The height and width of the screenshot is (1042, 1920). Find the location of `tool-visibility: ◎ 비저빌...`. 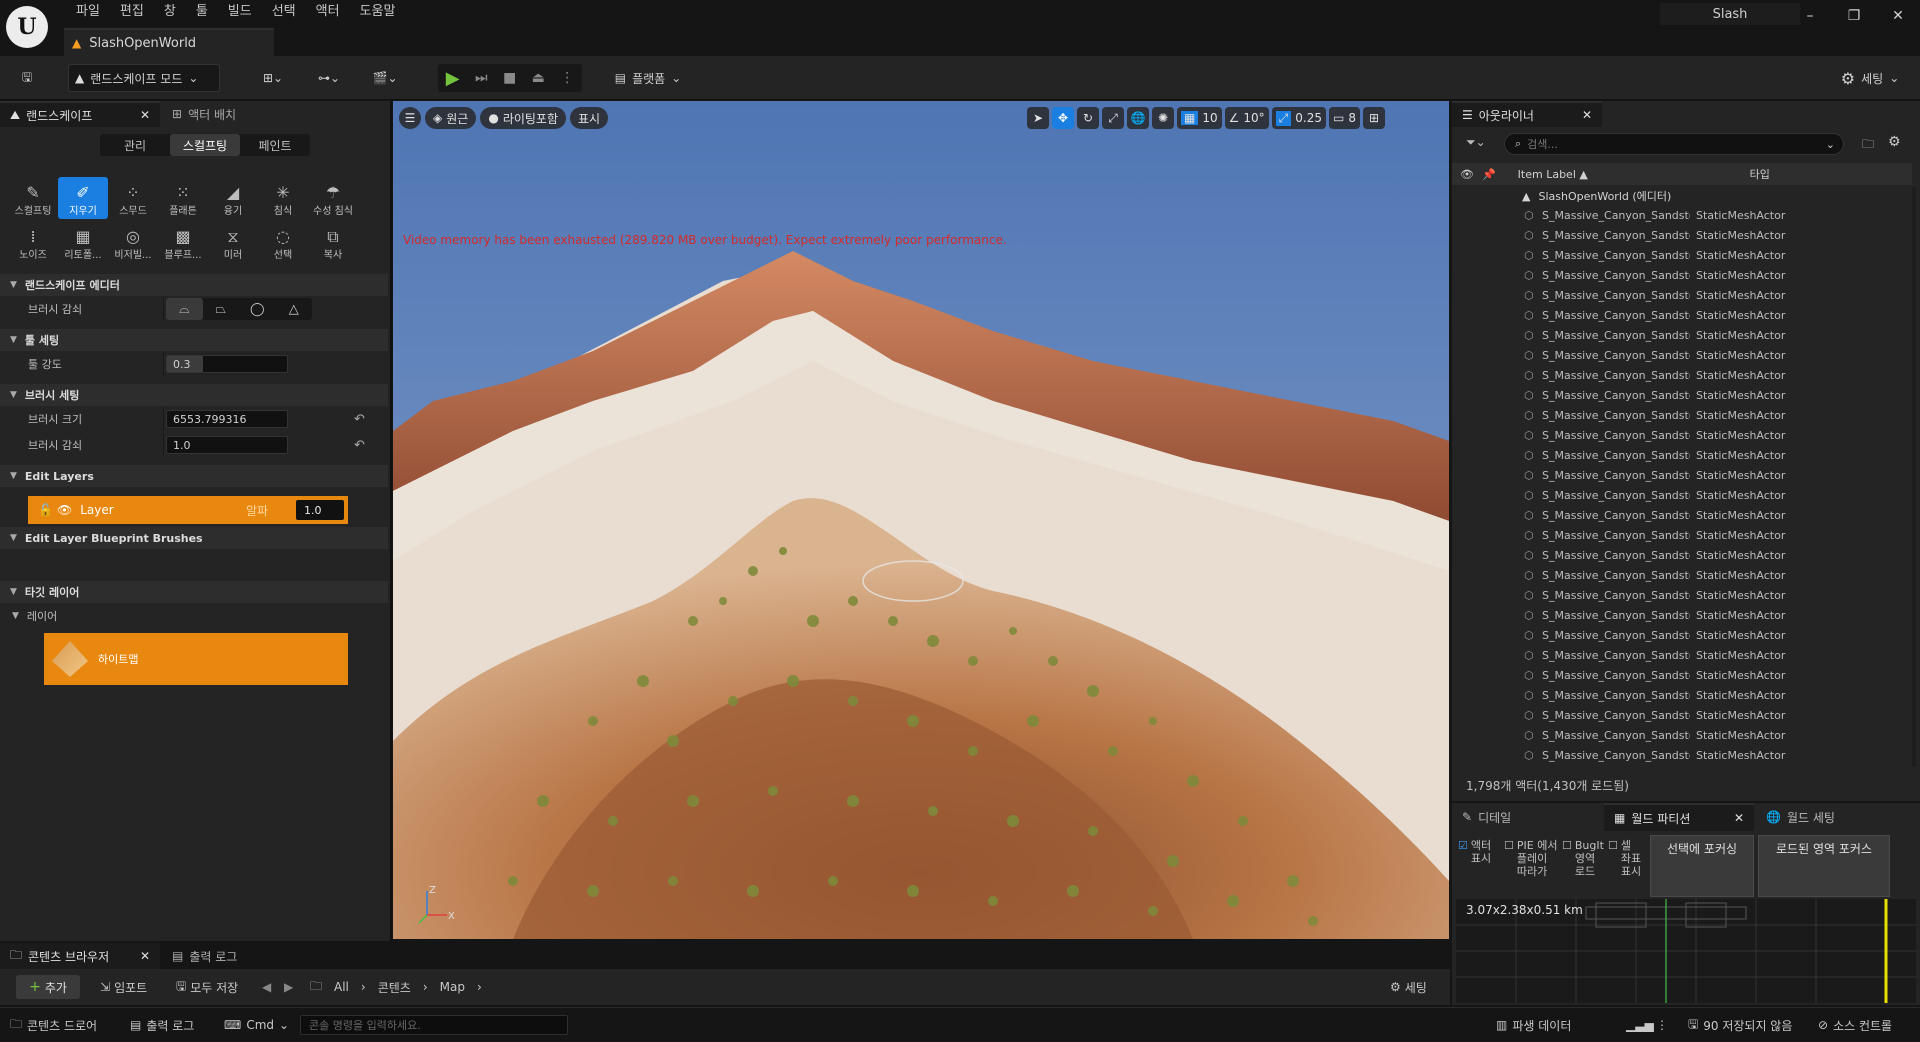

tool-visibility: ◎ 비저빌... is located at coordinates (133, 242).